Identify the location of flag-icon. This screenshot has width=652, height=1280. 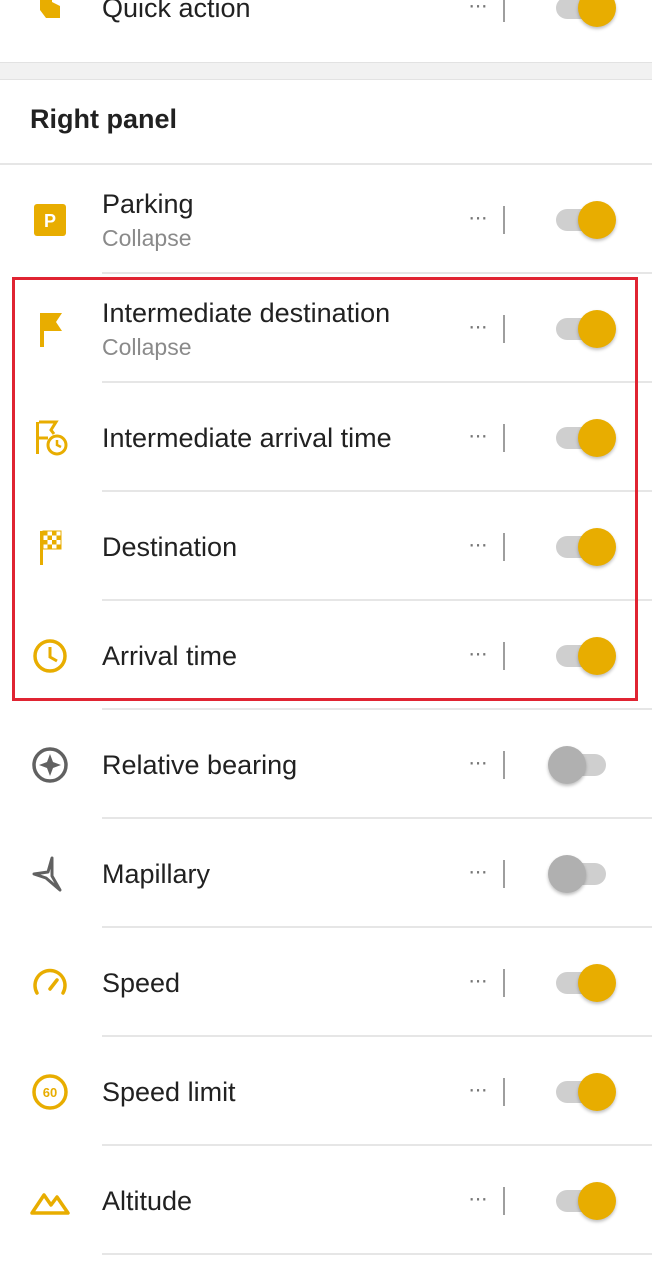
(50, 329).